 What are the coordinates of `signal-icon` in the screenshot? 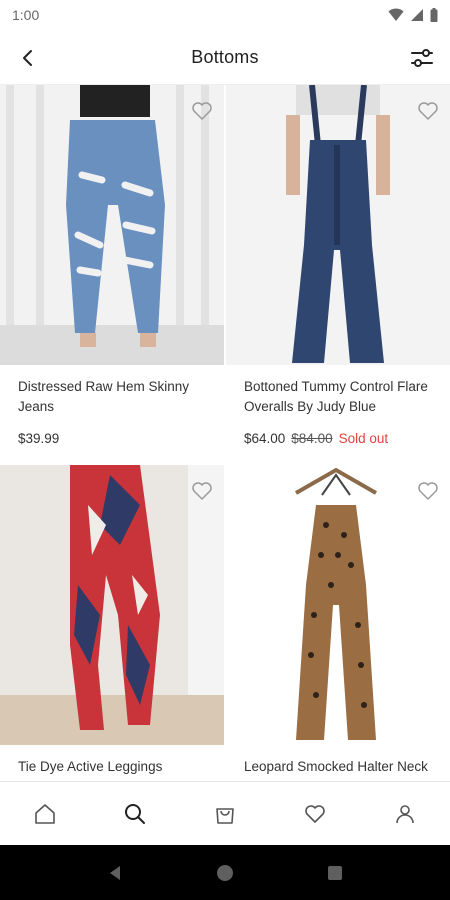 It's located at (417, 15).